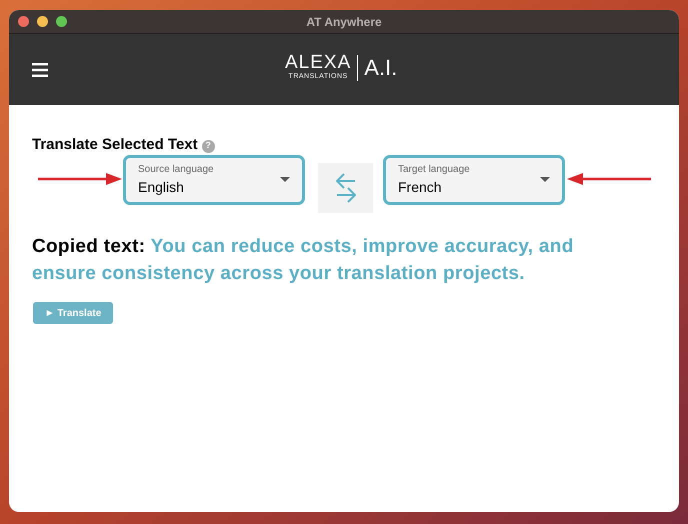 This screenshot has height=524, width=688. What do you see at coordinates (344, 22) in the screenshot?
I see `window-title: AT Anywhere` at bounding box center [344, 22].